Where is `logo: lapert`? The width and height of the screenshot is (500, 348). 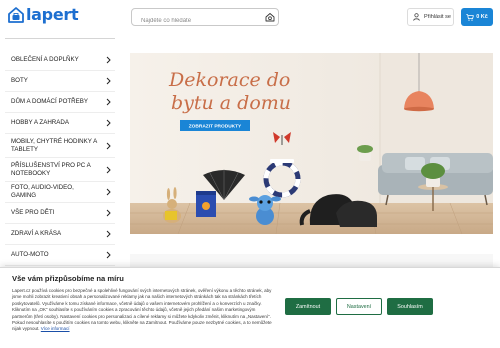 logo: lapert is located at coordinates (43, 14).